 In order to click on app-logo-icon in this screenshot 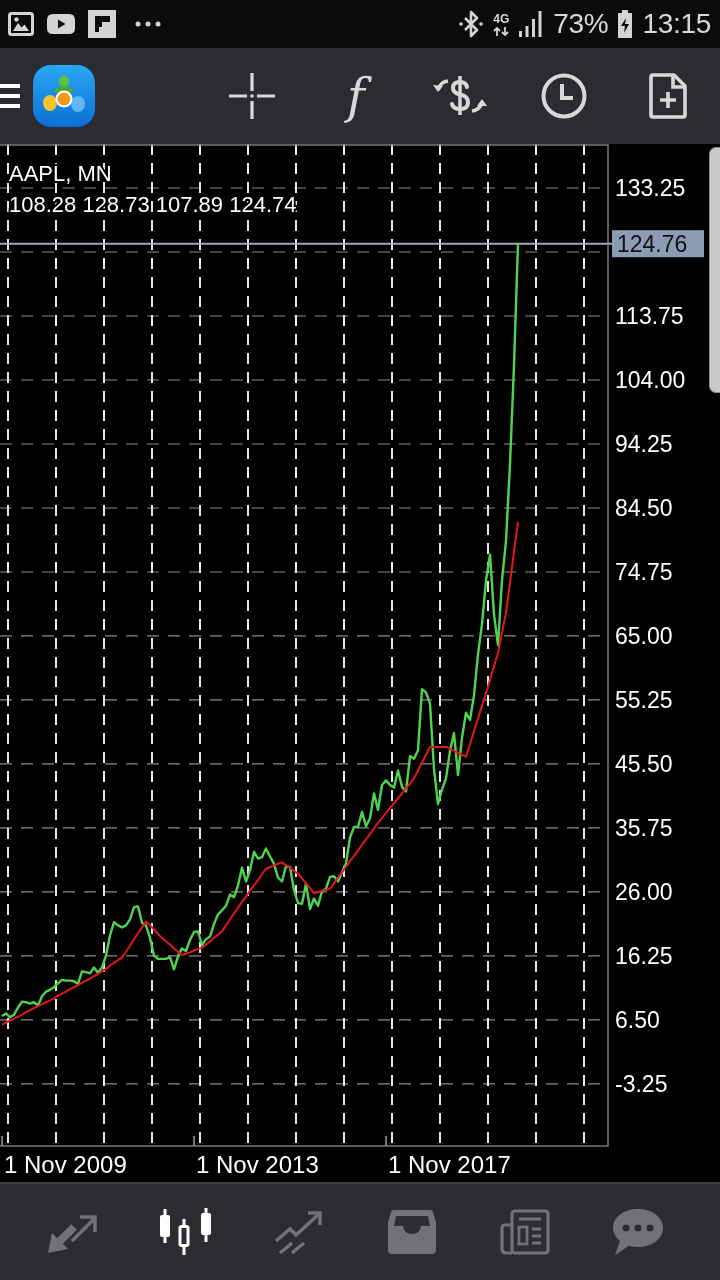, I will do `click(64, 96)`.